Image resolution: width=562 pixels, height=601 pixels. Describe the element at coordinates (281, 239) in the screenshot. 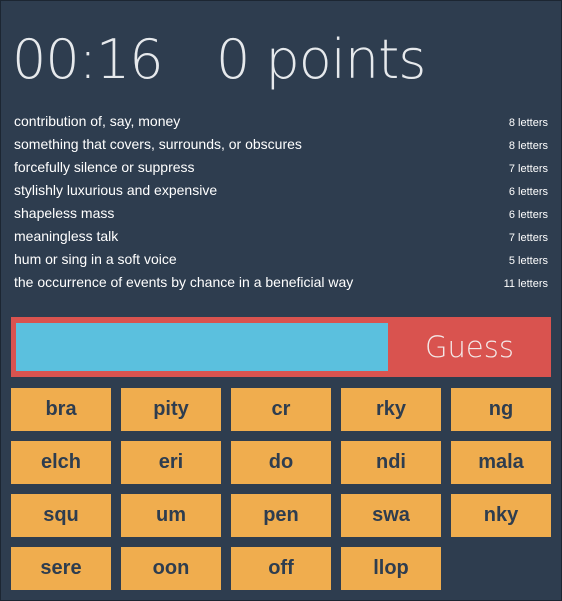

I see `clue-row: meaningless talk 7 letters` at that location.